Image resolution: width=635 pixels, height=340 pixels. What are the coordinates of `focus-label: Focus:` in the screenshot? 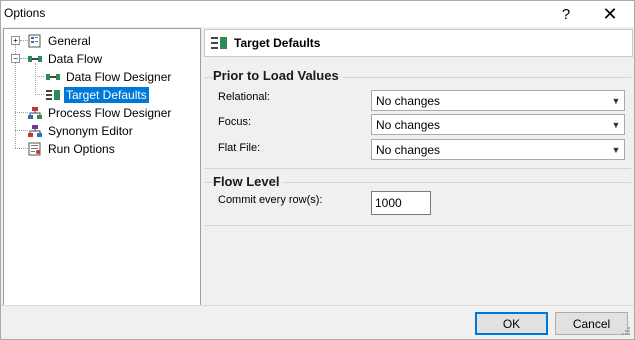 It's located at (235, 122).